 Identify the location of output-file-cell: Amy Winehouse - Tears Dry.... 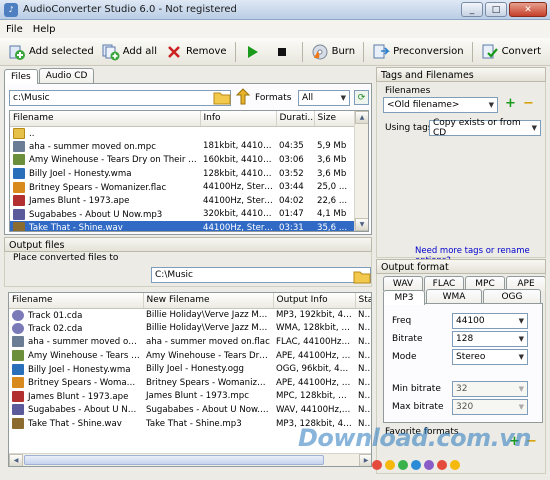
(76, 356).